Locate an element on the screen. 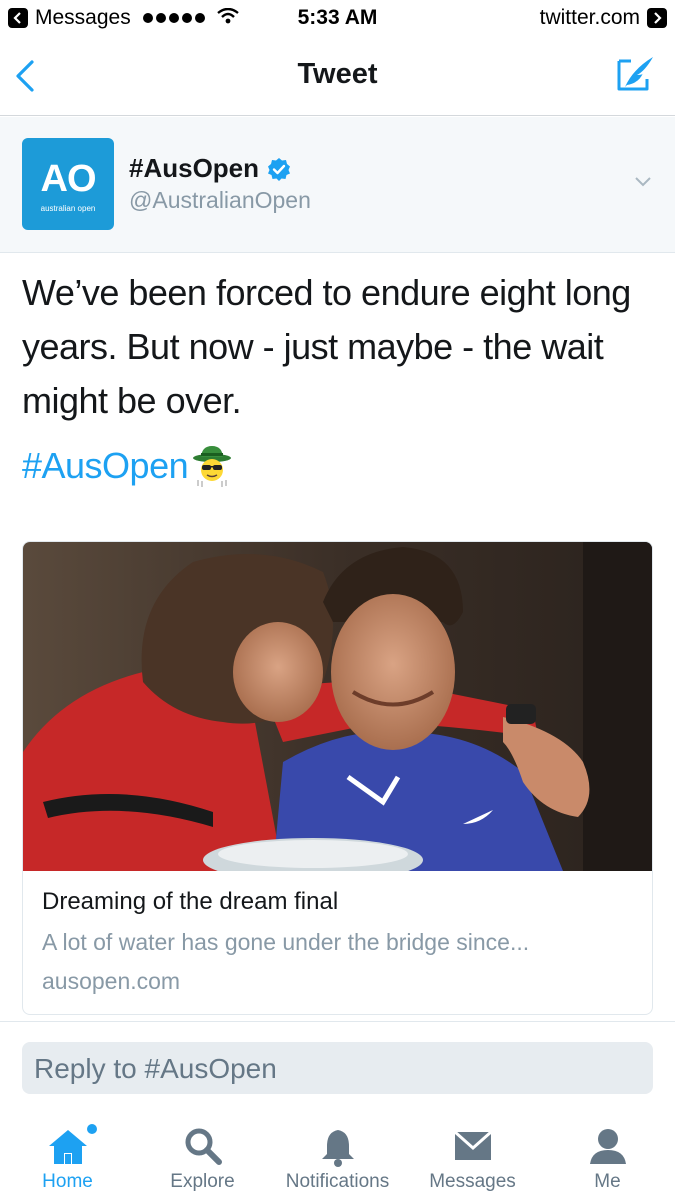 This screenshot has height=1200, width=675. tab-home-label: Home is located at coordinates (67, 1181).